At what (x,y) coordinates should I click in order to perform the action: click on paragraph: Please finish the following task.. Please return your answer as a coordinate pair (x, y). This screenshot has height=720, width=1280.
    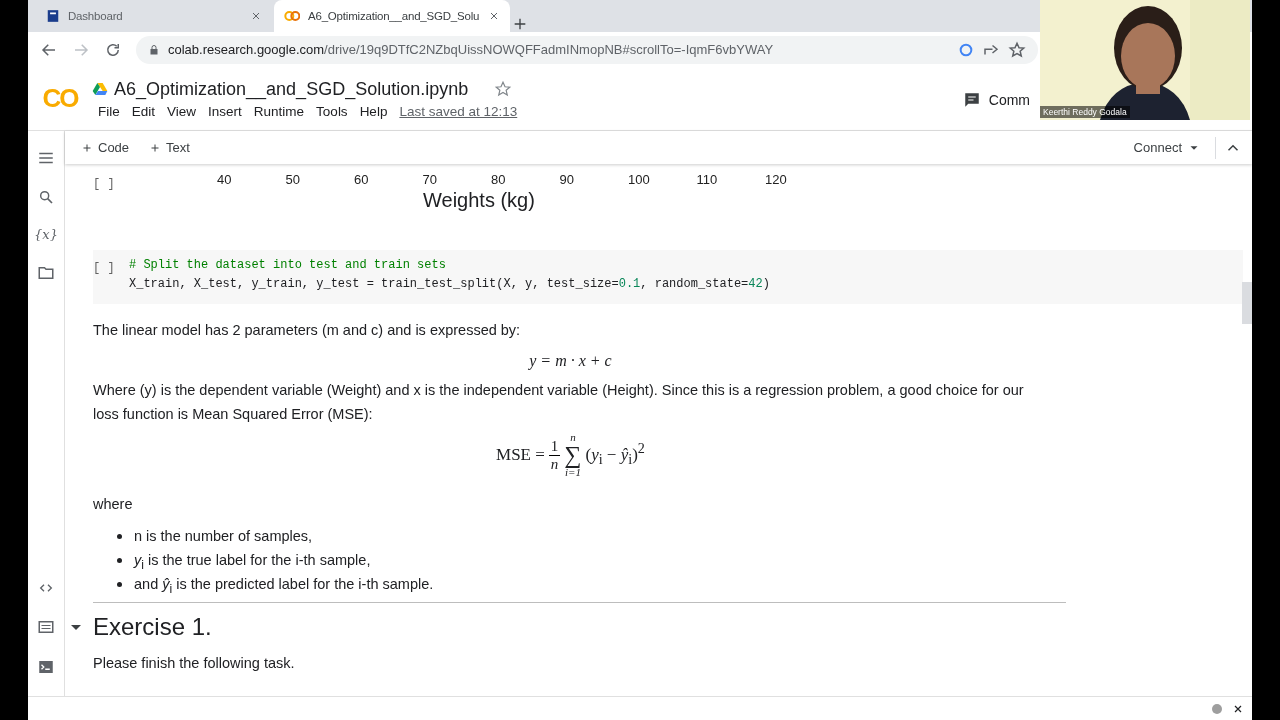
    Looking at the image, I should click on (194, 663).